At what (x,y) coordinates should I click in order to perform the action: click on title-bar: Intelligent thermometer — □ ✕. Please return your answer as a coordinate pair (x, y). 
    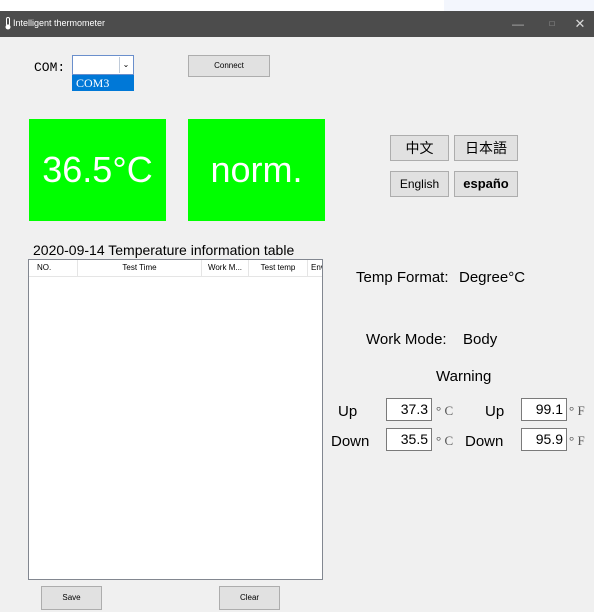
    Looking at the image, I should click on (297, 24).